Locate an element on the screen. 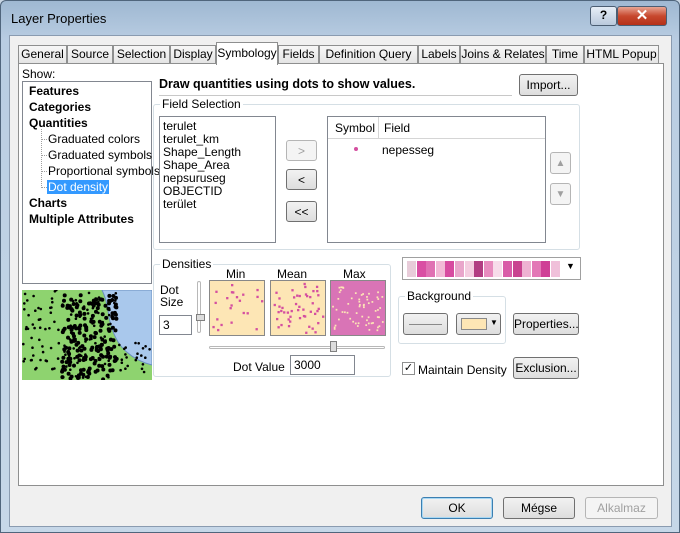  outline-symbol-button is located at coordinates (425, 324).